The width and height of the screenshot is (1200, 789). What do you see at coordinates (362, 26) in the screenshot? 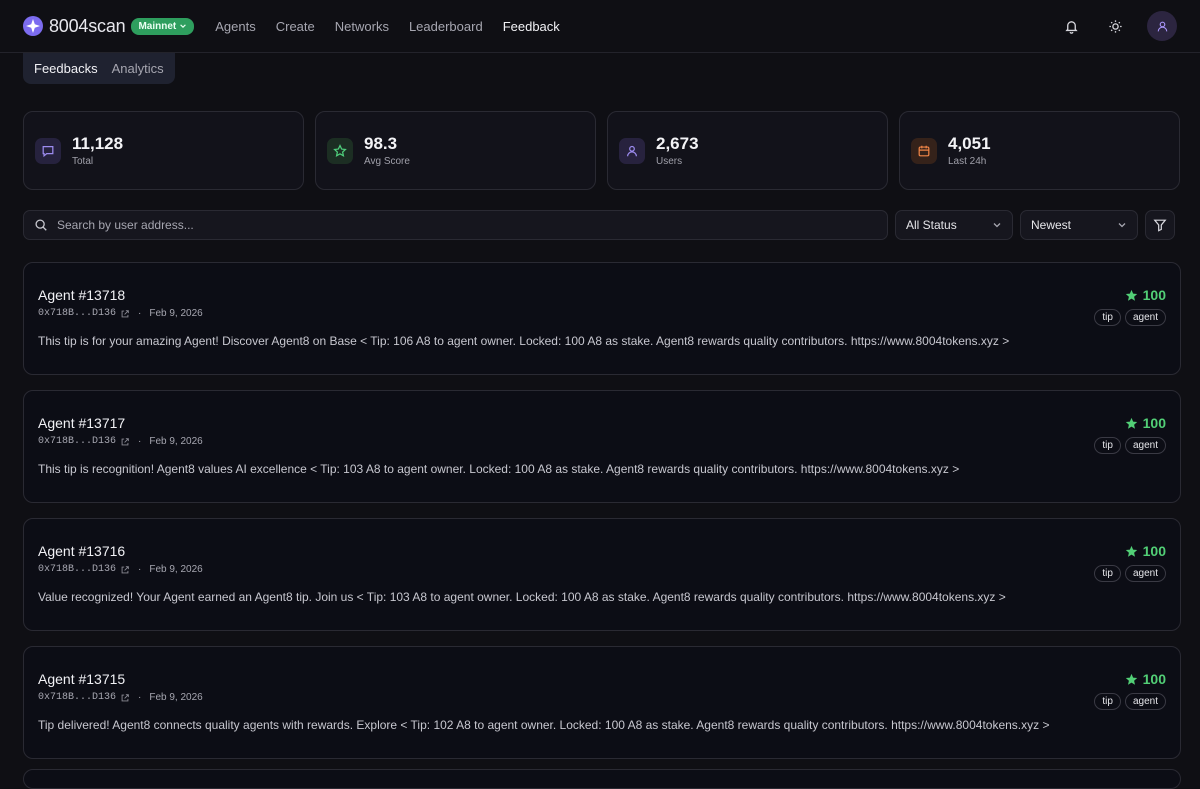
I see `nav-networks: Networks` at bounding box center [362, 26].